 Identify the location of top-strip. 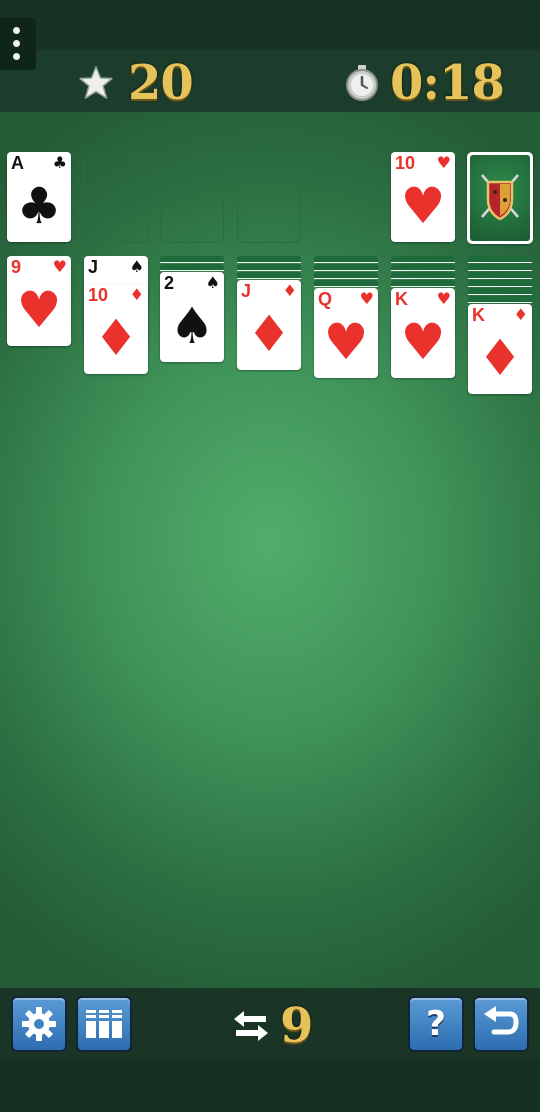
(270, 25).